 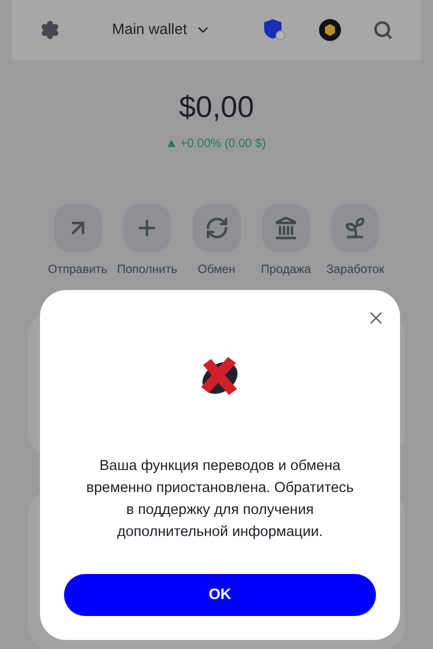 I want to click on settings-icon, so click(x=50, y=30).